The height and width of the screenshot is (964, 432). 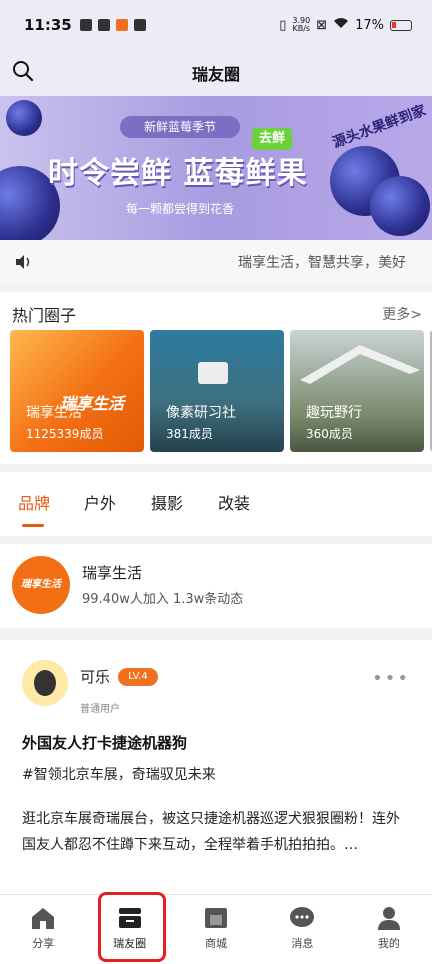 I want to click on promo-banner: 新鲜蓝莓季节 时令尝鲜 蓝莓鲜果 每一颗都尝得到花香 源头水果鲜到家 去鲜, so click(x=216, y=168).